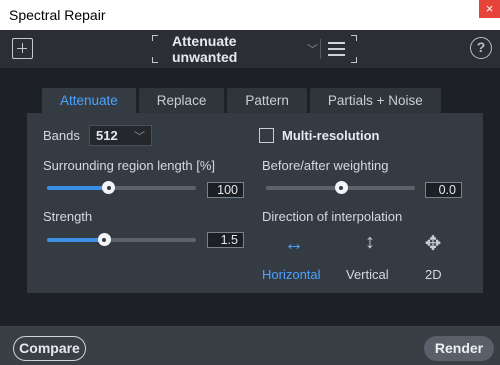 The height and width of the screenshot is (365, 500). I want to click on add-module-icon, so click(22, 48).